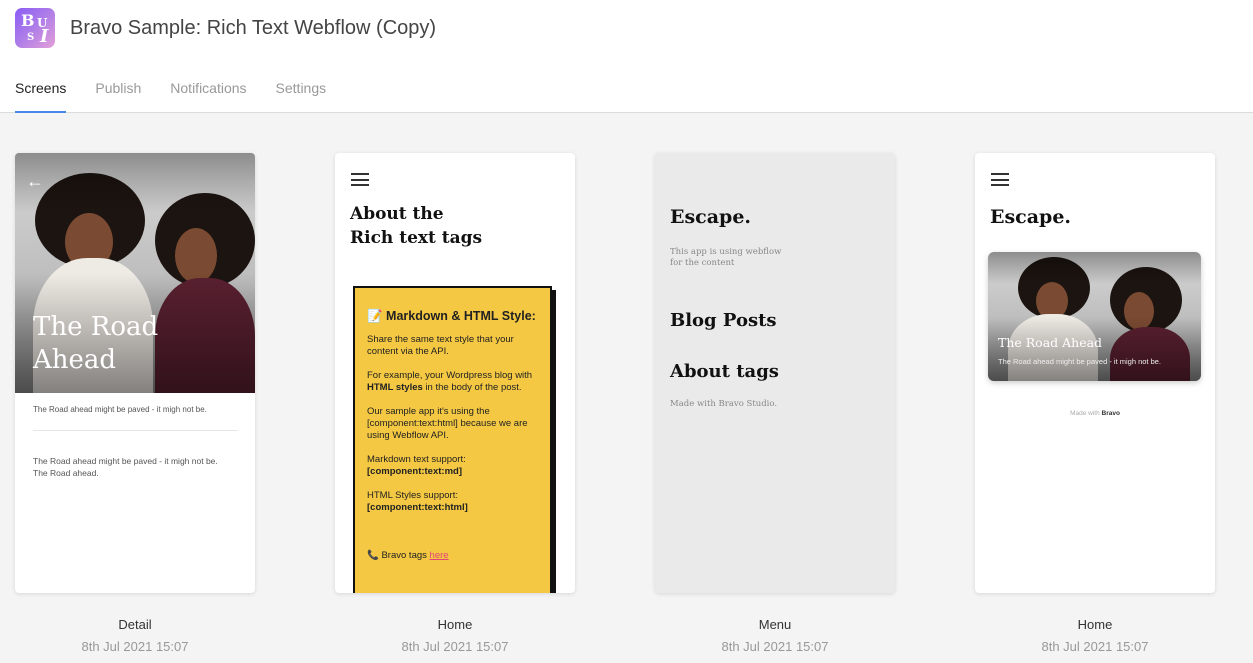  What do you see at coordinates (28, 20) in the screenshot?
I see `logo-letter: B` at bounding box center [28, 20].